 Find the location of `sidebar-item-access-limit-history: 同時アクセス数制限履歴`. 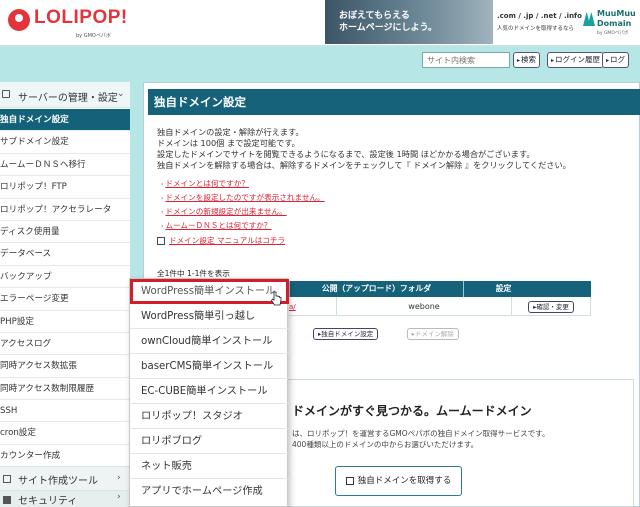

sidebar-item-access-limit-history: 同時アクセス数制限履歴 is located at coordinates (65, 389).